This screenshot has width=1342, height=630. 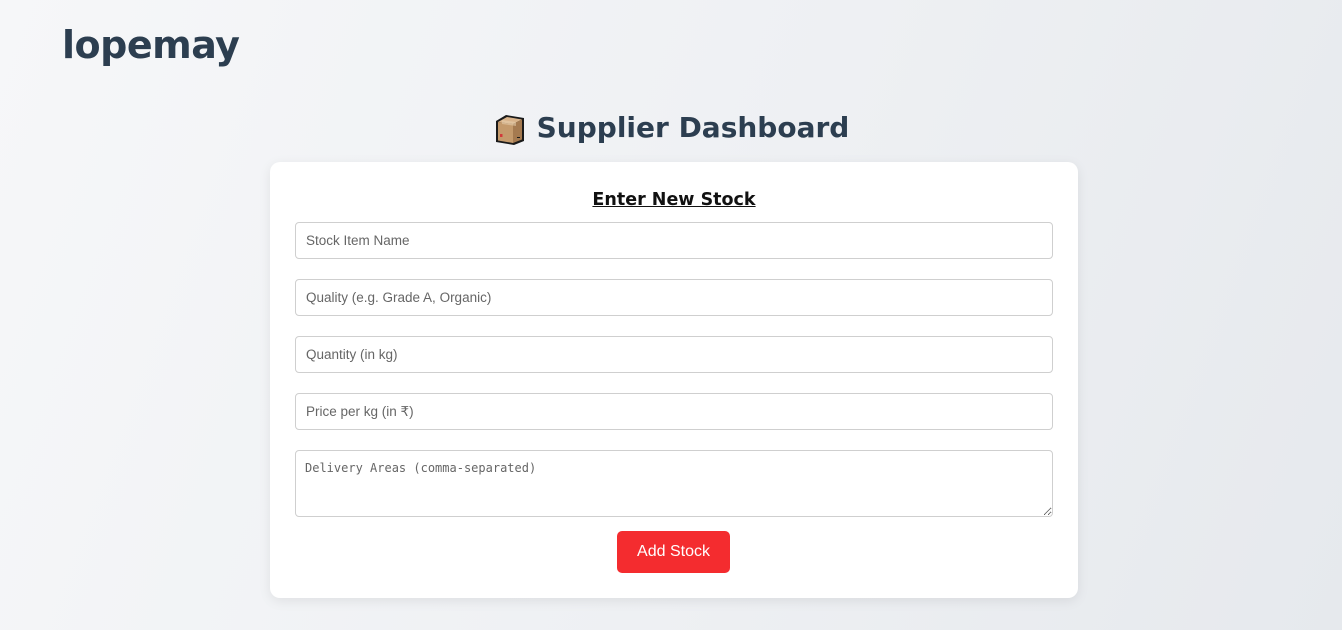 I want to click on stock-item-name-input, so click(x=674, y=240).